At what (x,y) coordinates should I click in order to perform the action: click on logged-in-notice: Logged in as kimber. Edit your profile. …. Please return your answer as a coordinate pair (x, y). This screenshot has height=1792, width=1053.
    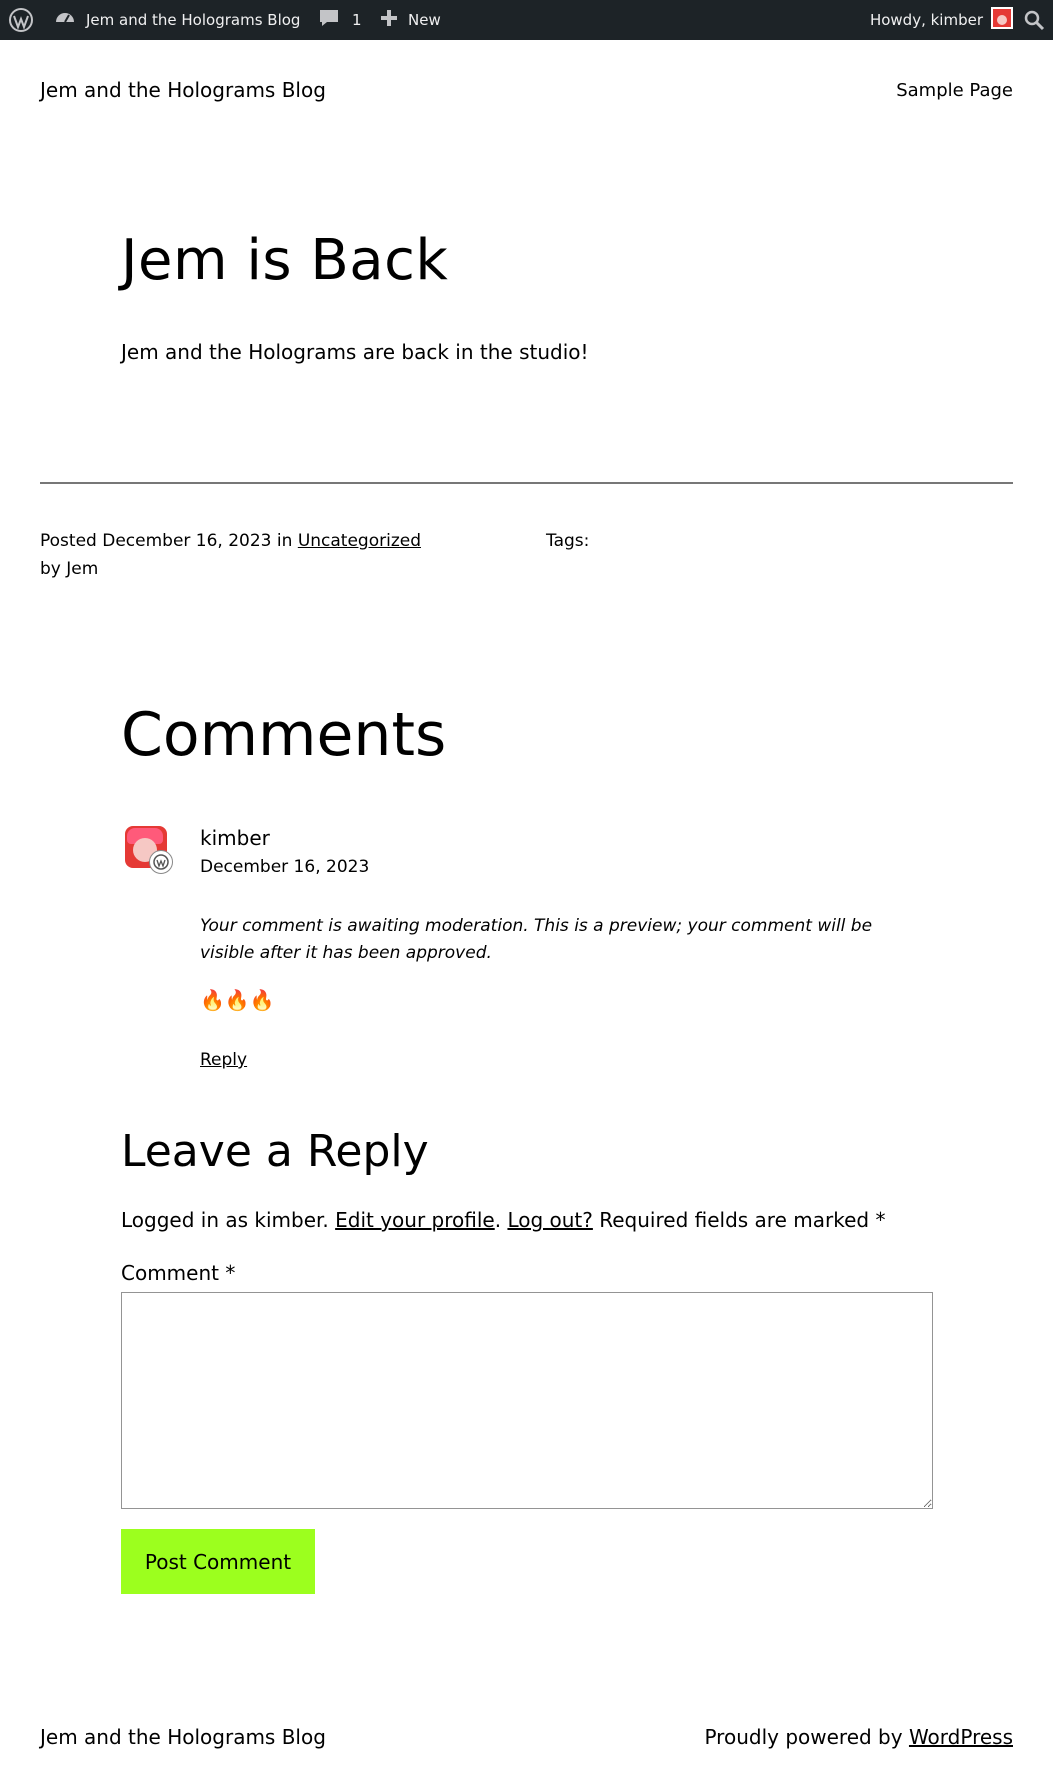
    Looking at the image, I should click on (503, 1220).